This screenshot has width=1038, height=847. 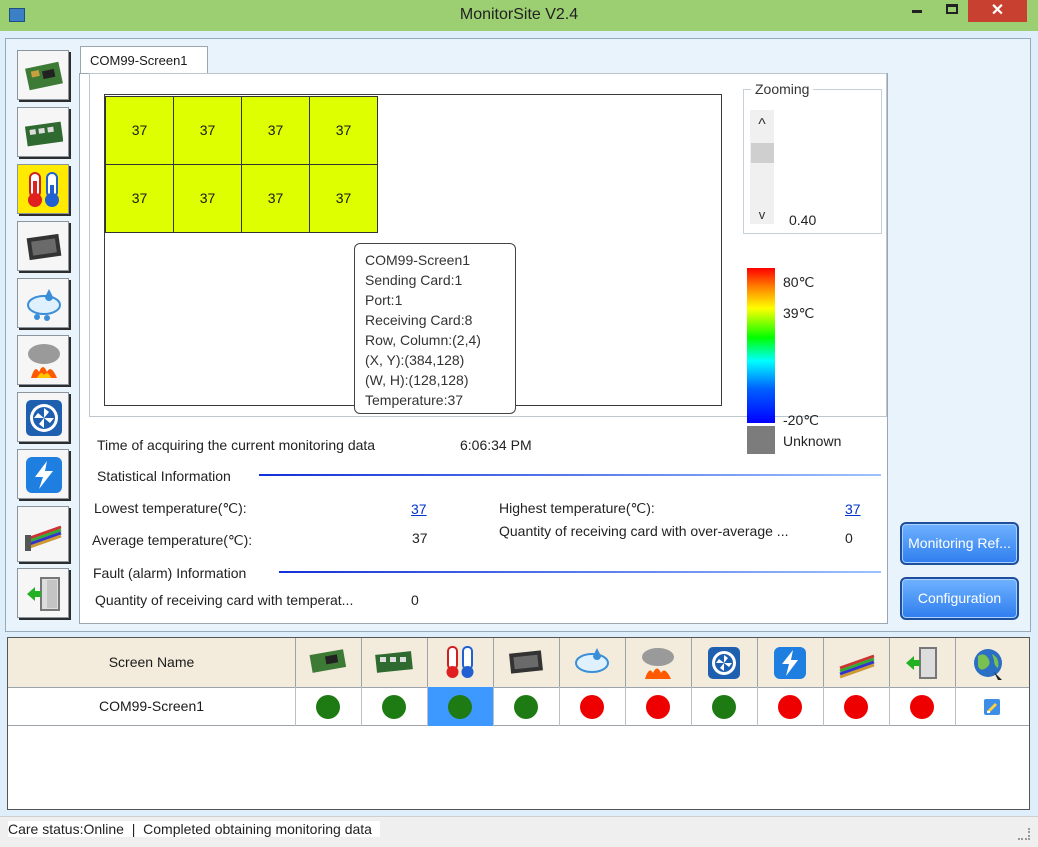 I want to click on column-header-power, so click(x=791, y=662).